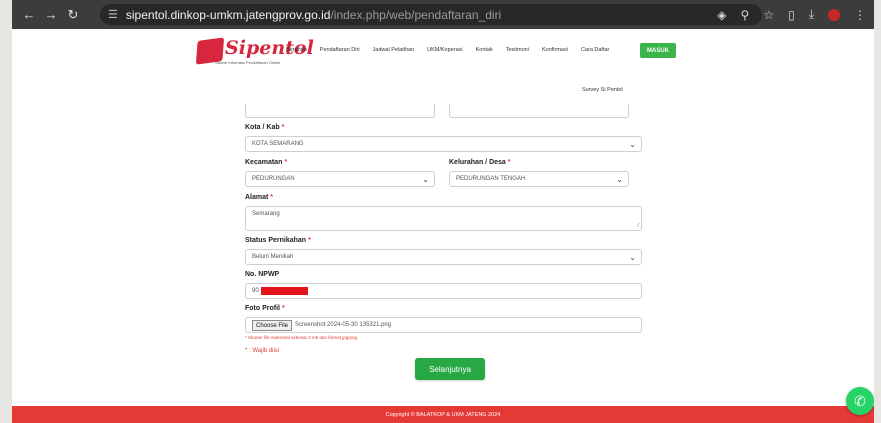 The height and width of the screenshot is (423, 881). Describe the element at coordinates (278, 240) in the screenshot. I see `status-pernikahan-label: Status Pernikahan *` at that location.